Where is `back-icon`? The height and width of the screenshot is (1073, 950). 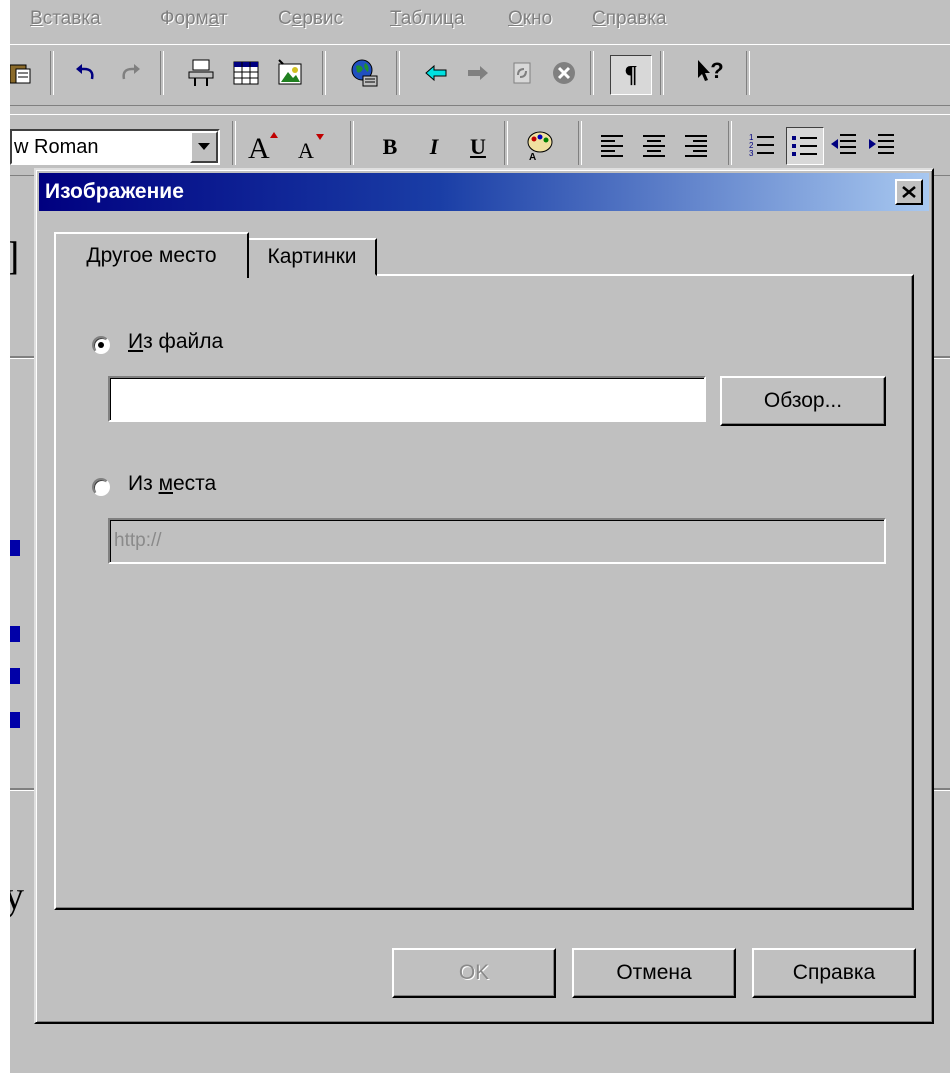
back-icon is located at coordinates (436, 73).